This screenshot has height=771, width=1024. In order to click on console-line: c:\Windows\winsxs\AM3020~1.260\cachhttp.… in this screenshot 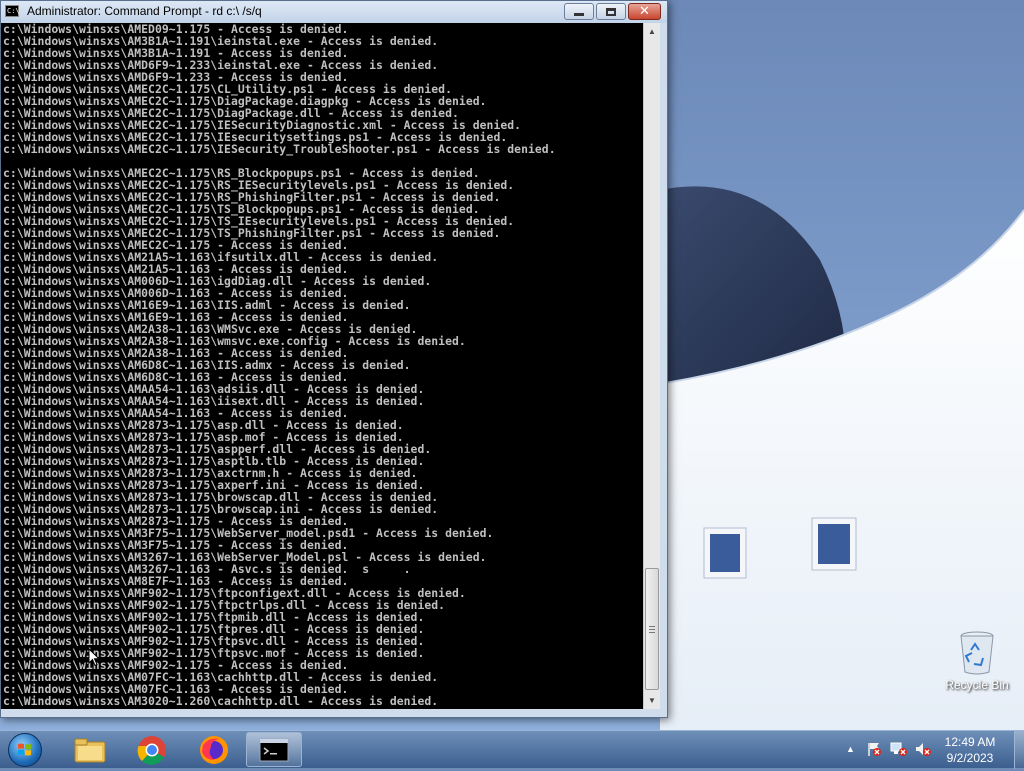, I will do `click(221, 701)`.